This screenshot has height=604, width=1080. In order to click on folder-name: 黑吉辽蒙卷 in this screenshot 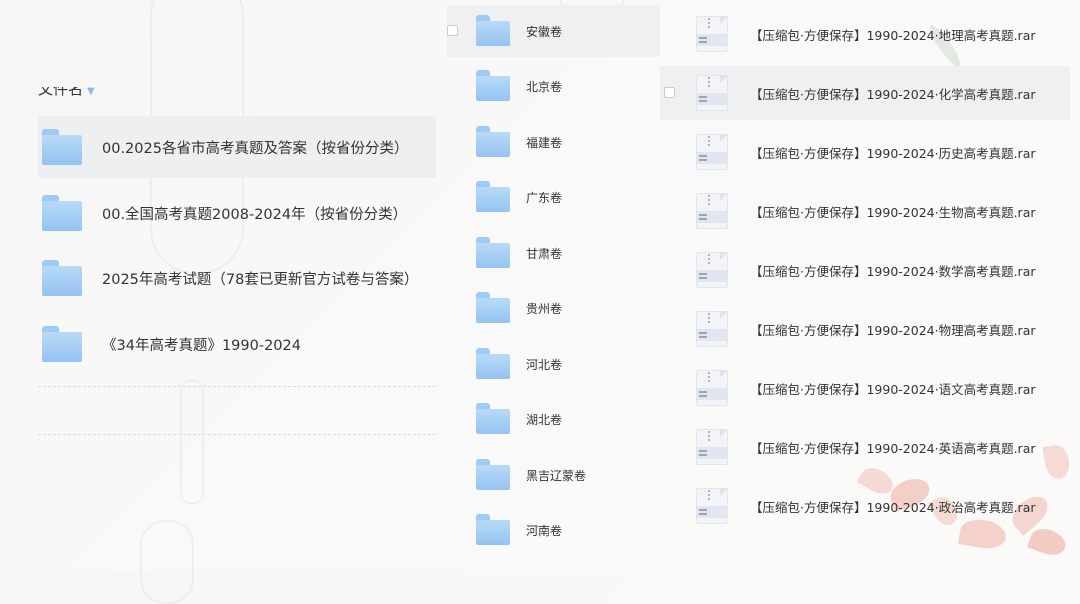, I will do `click(556, 475)`.